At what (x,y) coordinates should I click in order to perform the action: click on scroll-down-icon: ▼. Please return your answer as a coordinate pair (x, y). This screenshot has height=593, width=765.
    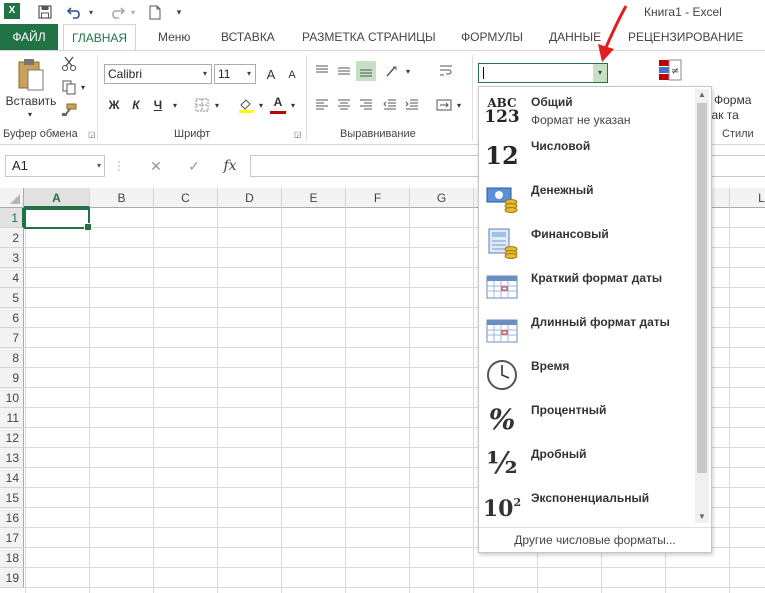
    Looking at the image, I should click on (702, 517).